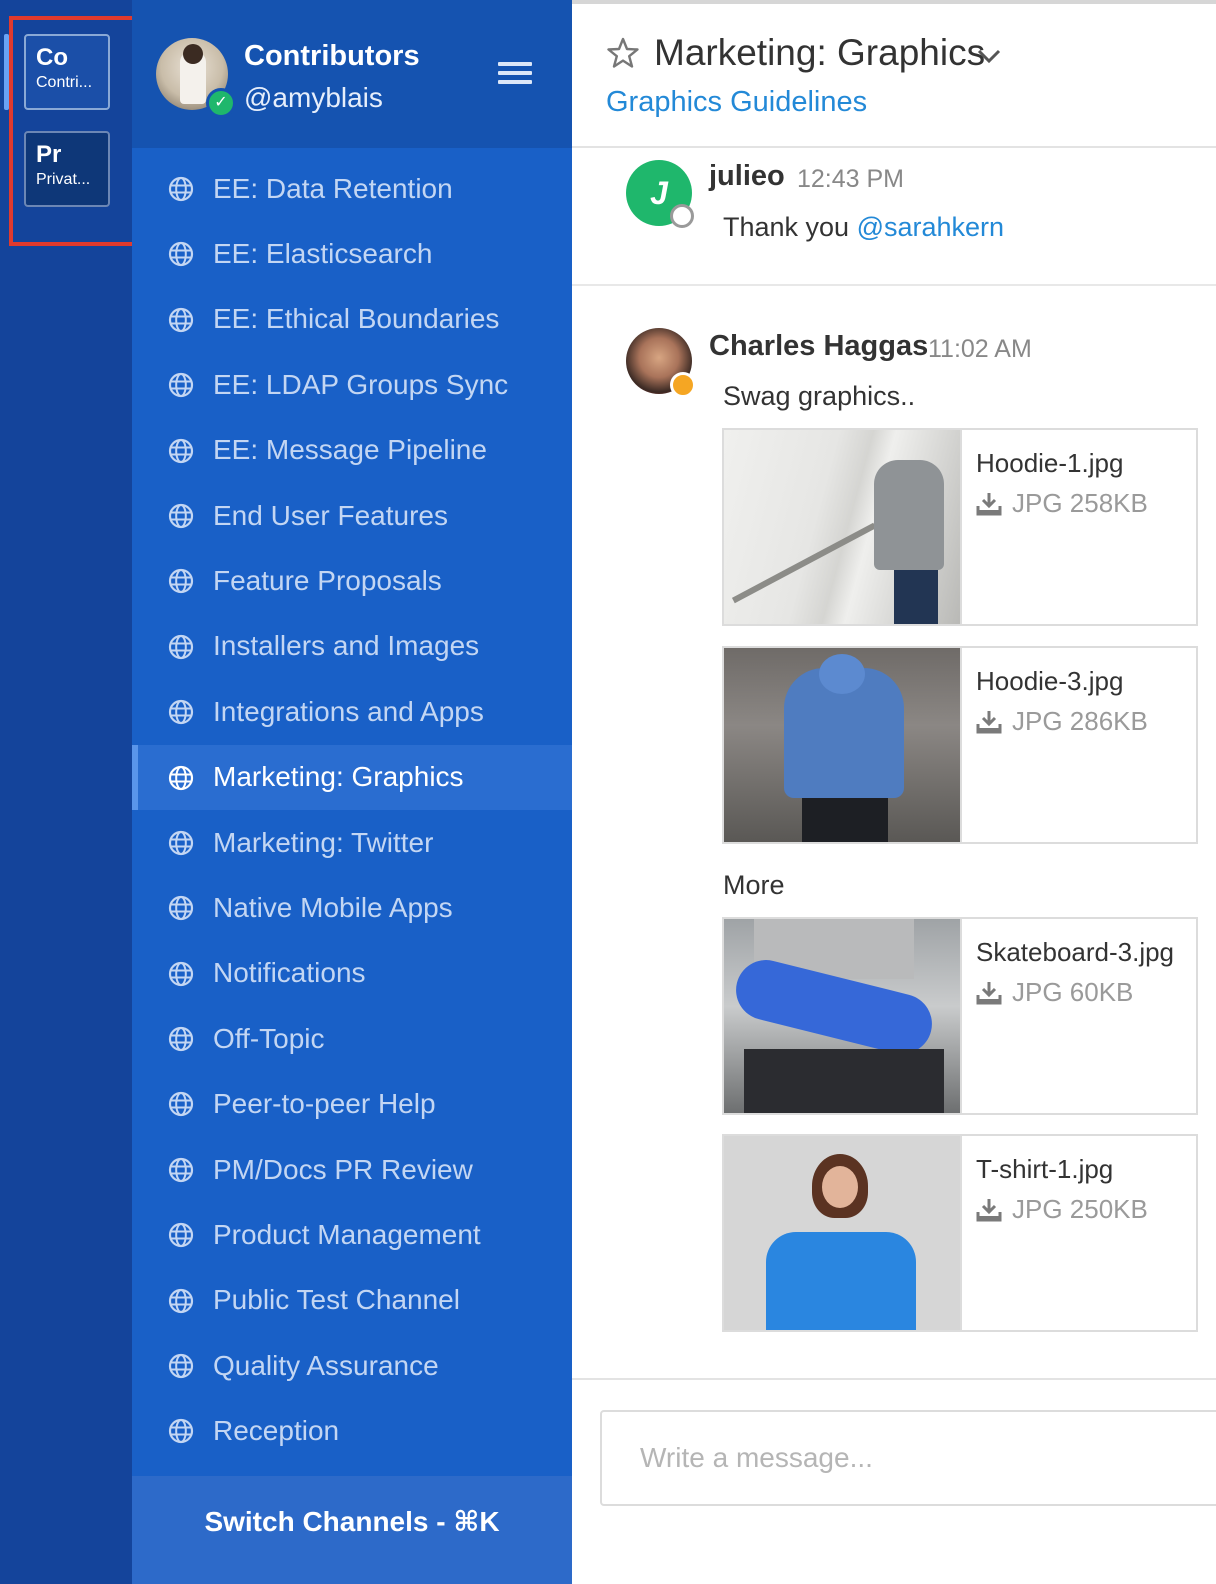 The image size is (1216, 1584). I want to click on sidebar-channel-item: EE: Ethical Boundaries, so click(352, 319).